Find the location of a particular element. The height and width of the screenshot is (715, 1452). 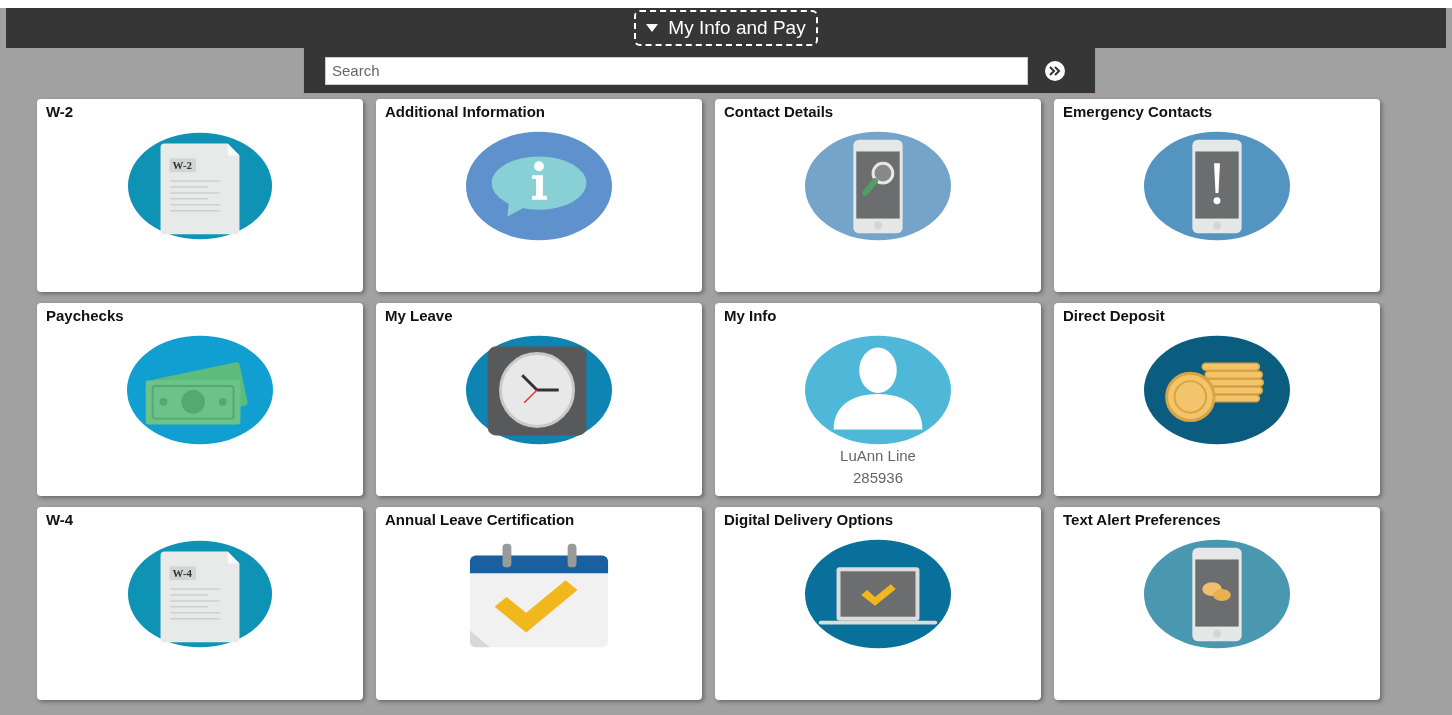

tile-title: Additional Information is located at coordinates (465, 112).